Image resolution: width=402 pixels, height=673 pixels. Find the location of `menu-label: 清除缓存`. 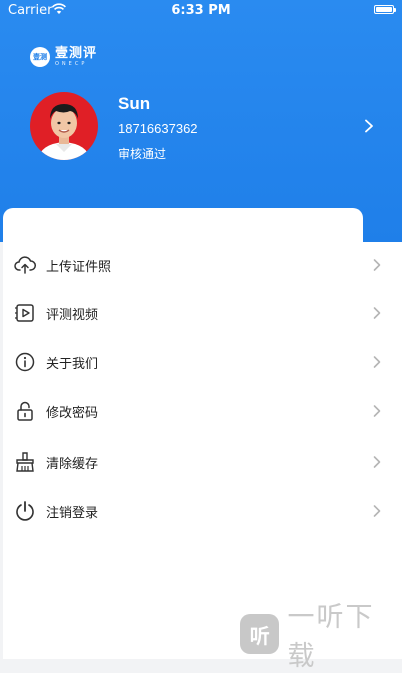

menu-label: 清除缓存 is located at coordinates (72, 464).